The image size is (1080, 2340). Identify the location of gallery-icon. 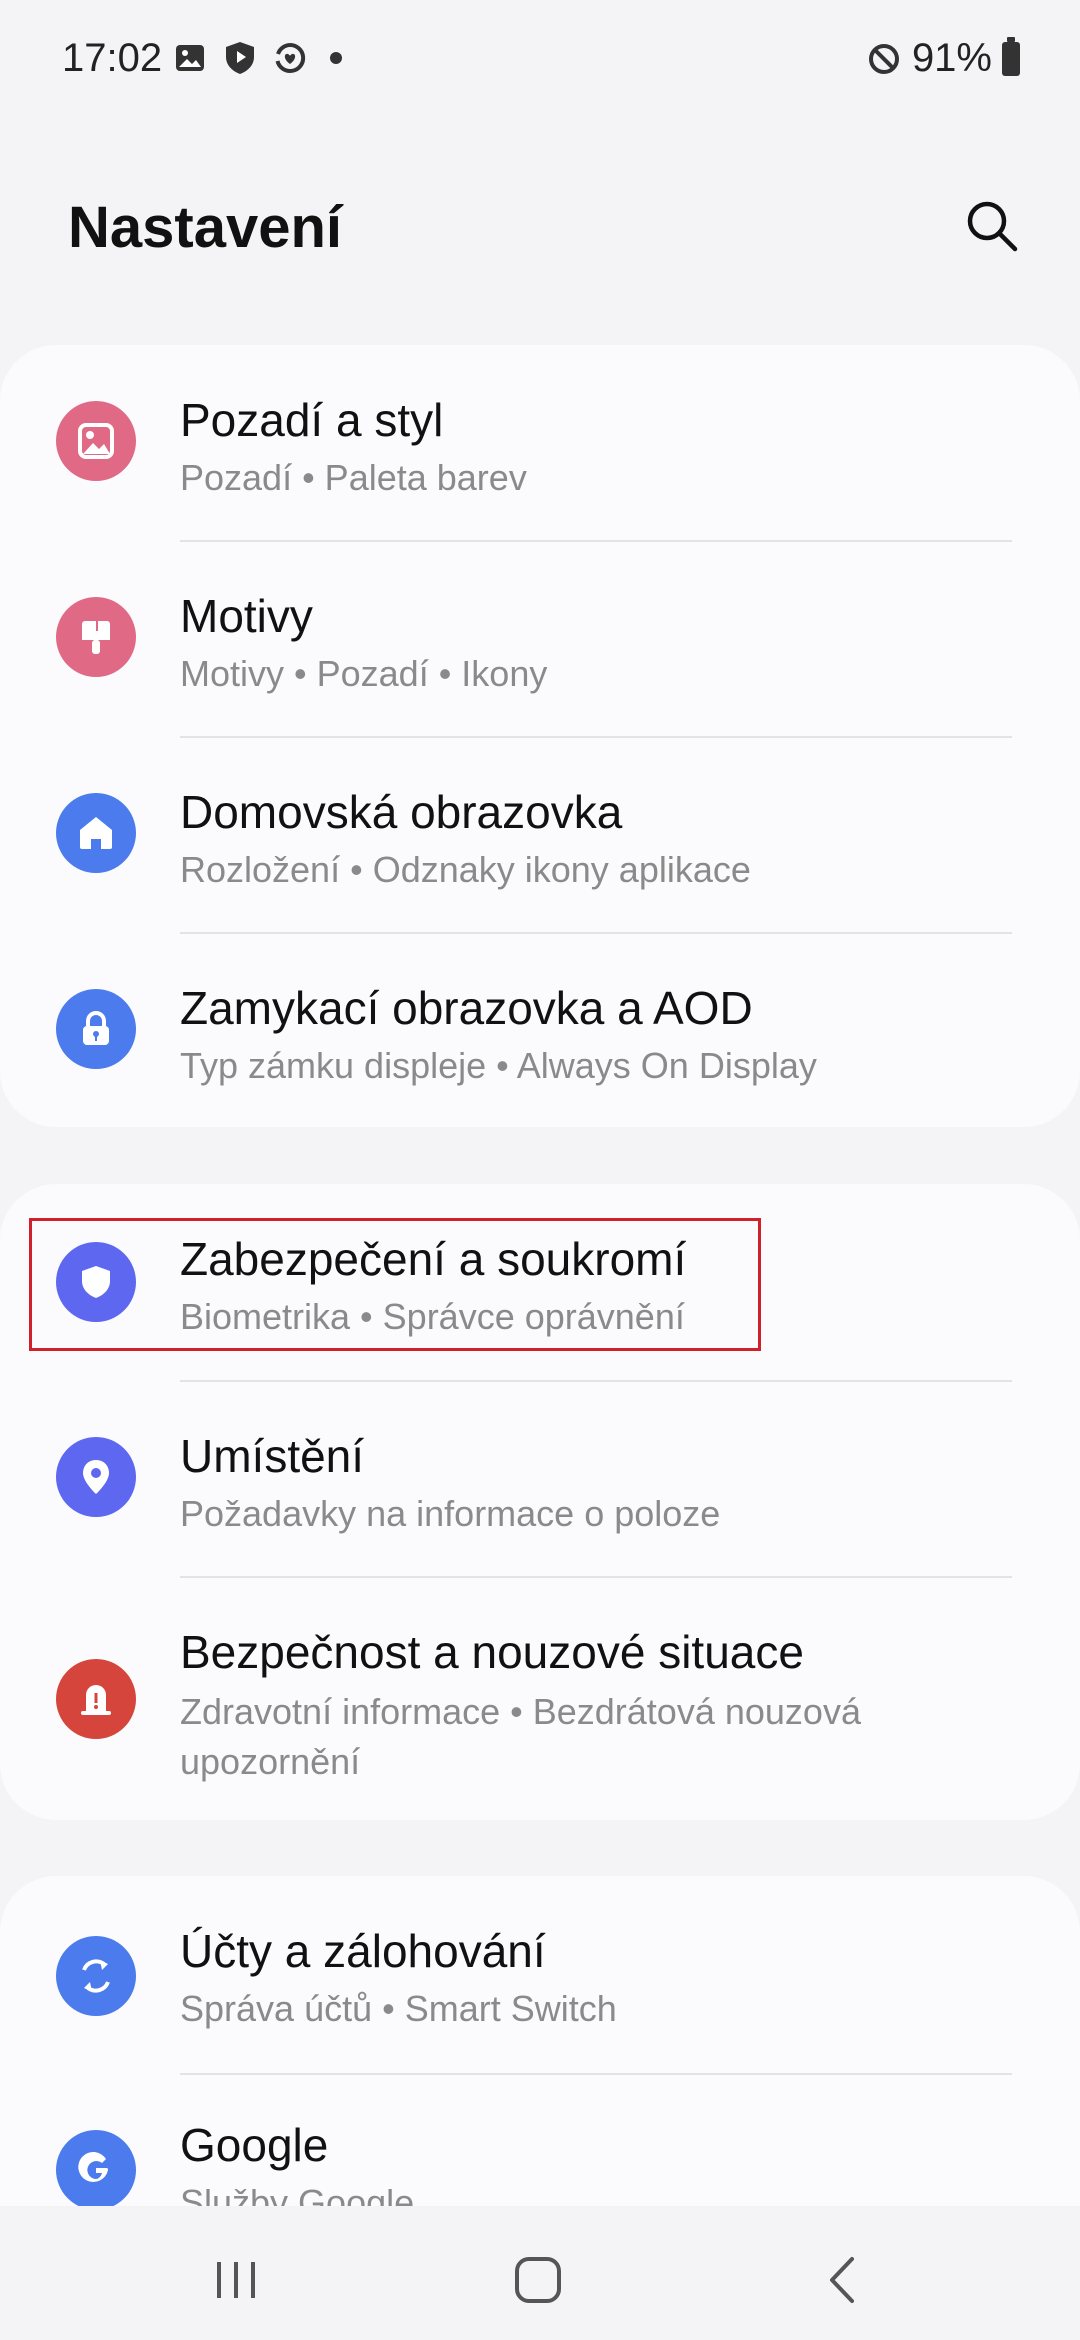
(190, 58).